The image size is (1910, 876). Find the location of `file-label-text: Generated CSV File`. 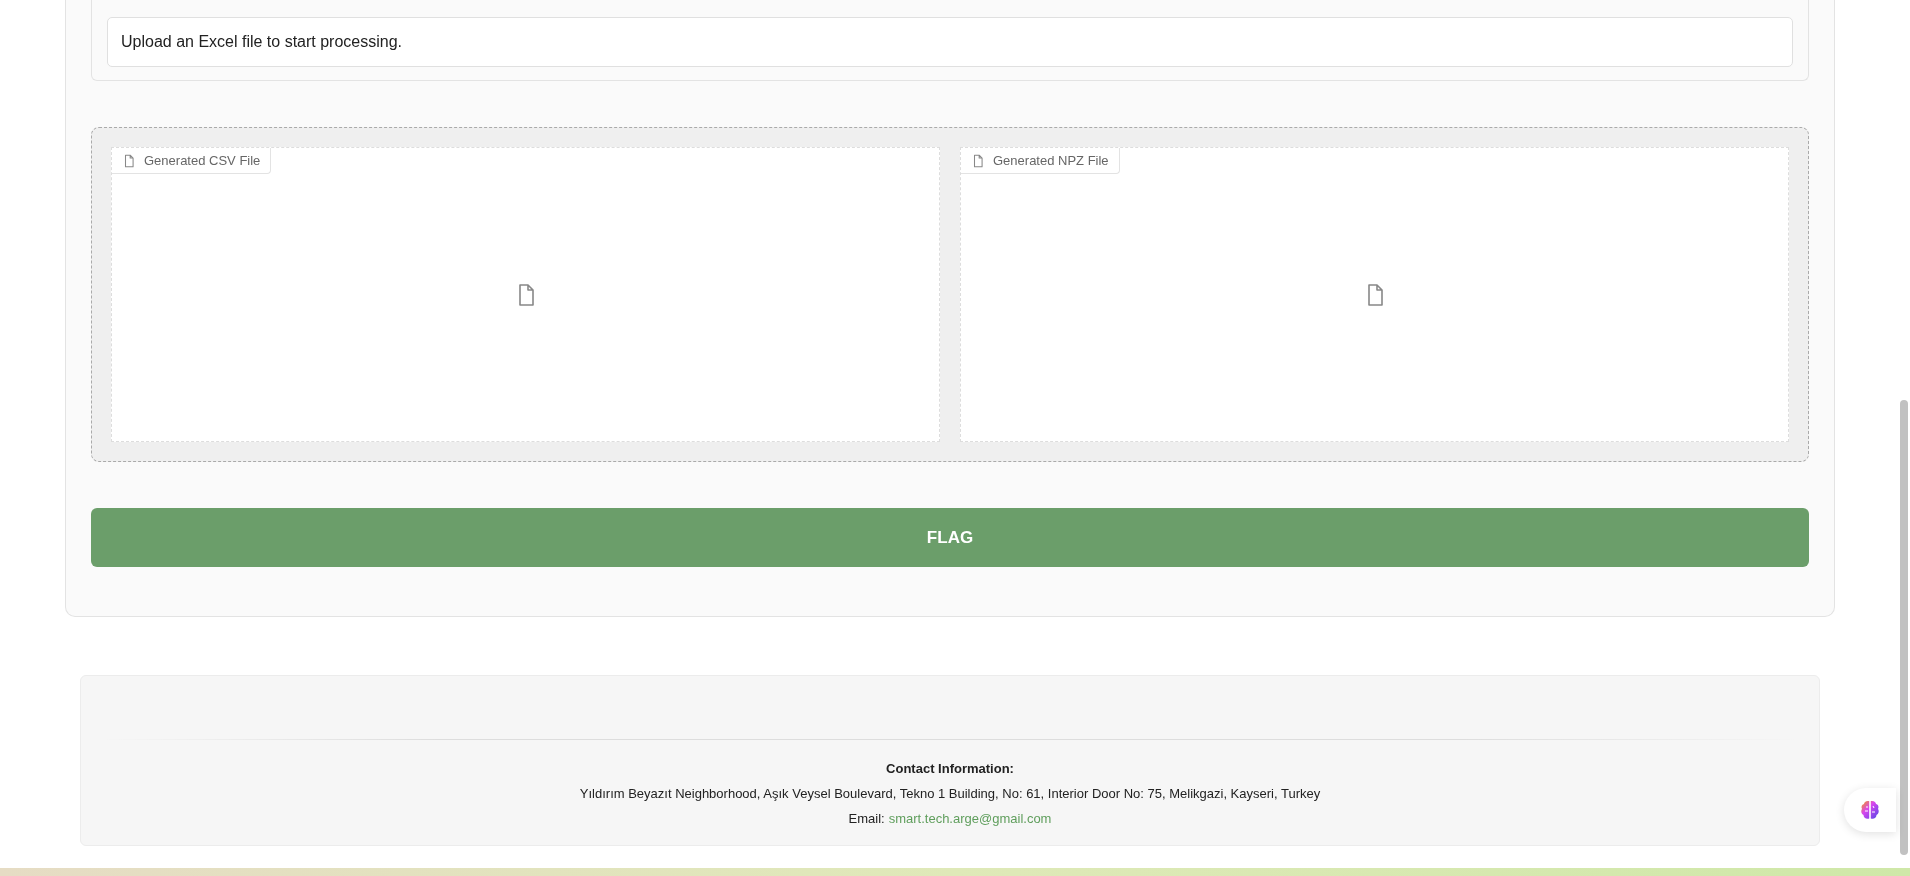

file-label-text: Generated CSV File is located at coordinates (202, 160).